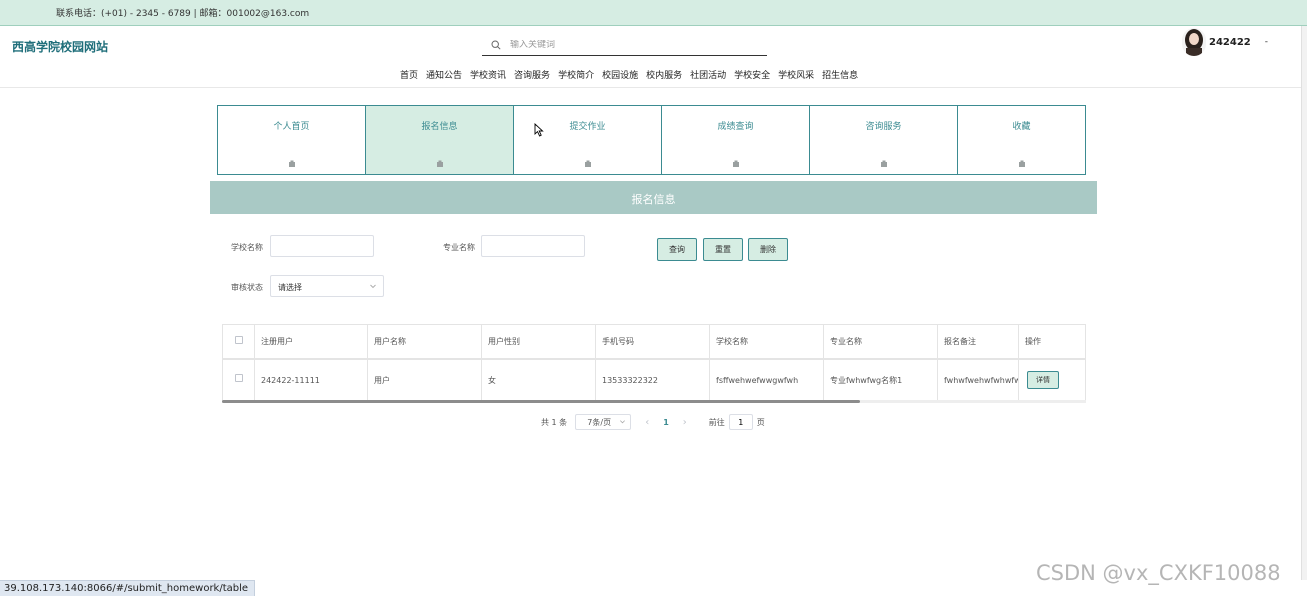 Image resolution: width=1307 pixels, height=596 pixels. What do you see at coordinates (1021, 127) in the screenshot?
I see `tab-label: 收藏` at bounding box center [1021, 127].